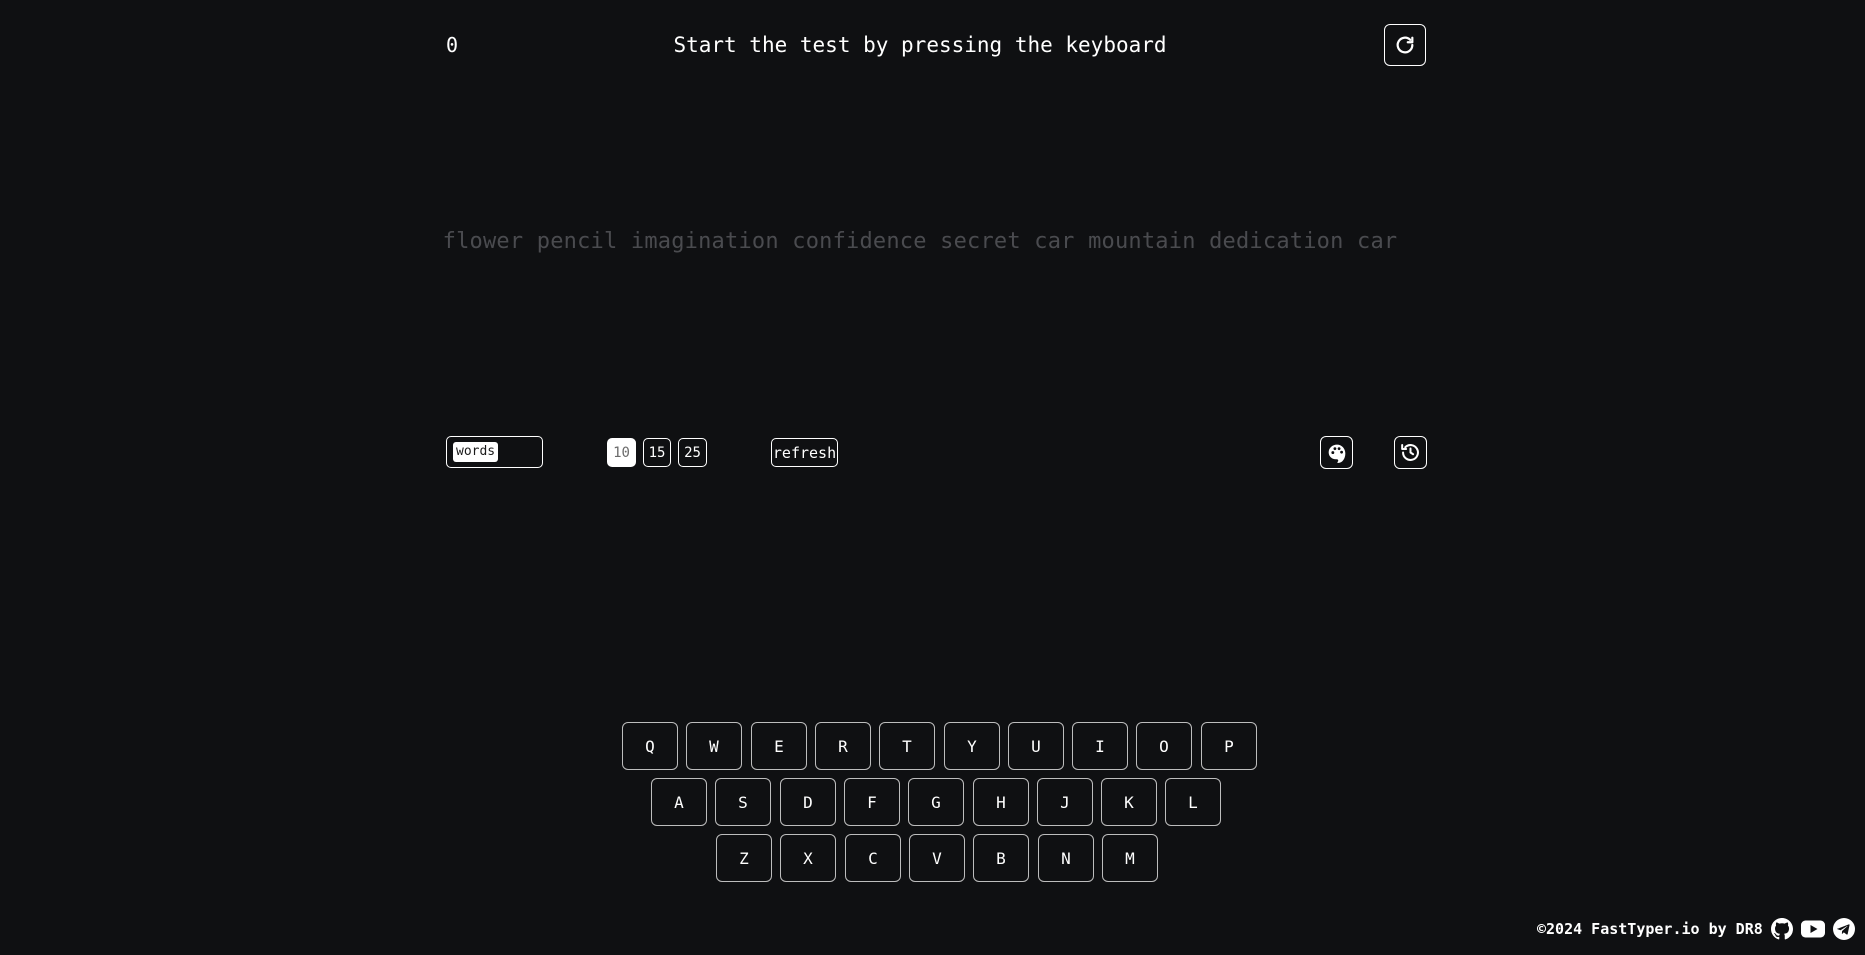 Image resolution: width=1865 pixels, height=955 pixels. What do you see at coordinates (483, 241) in the screenshot?
I see `word: flower` at bounding box center [483, 241].